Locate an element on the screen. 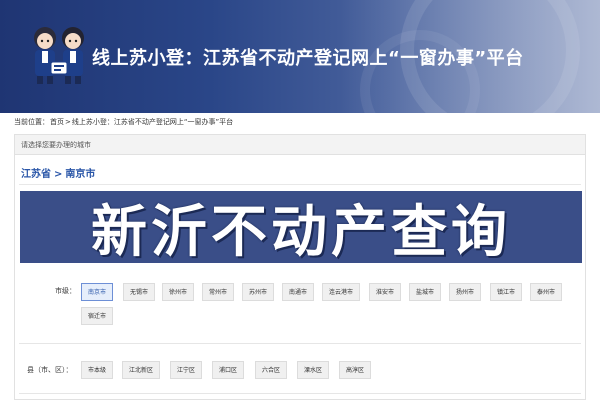 The width and height of the screenshot is (600, 400). county-chip-liuhe: 六合区 is located at coordinates (271, 370).